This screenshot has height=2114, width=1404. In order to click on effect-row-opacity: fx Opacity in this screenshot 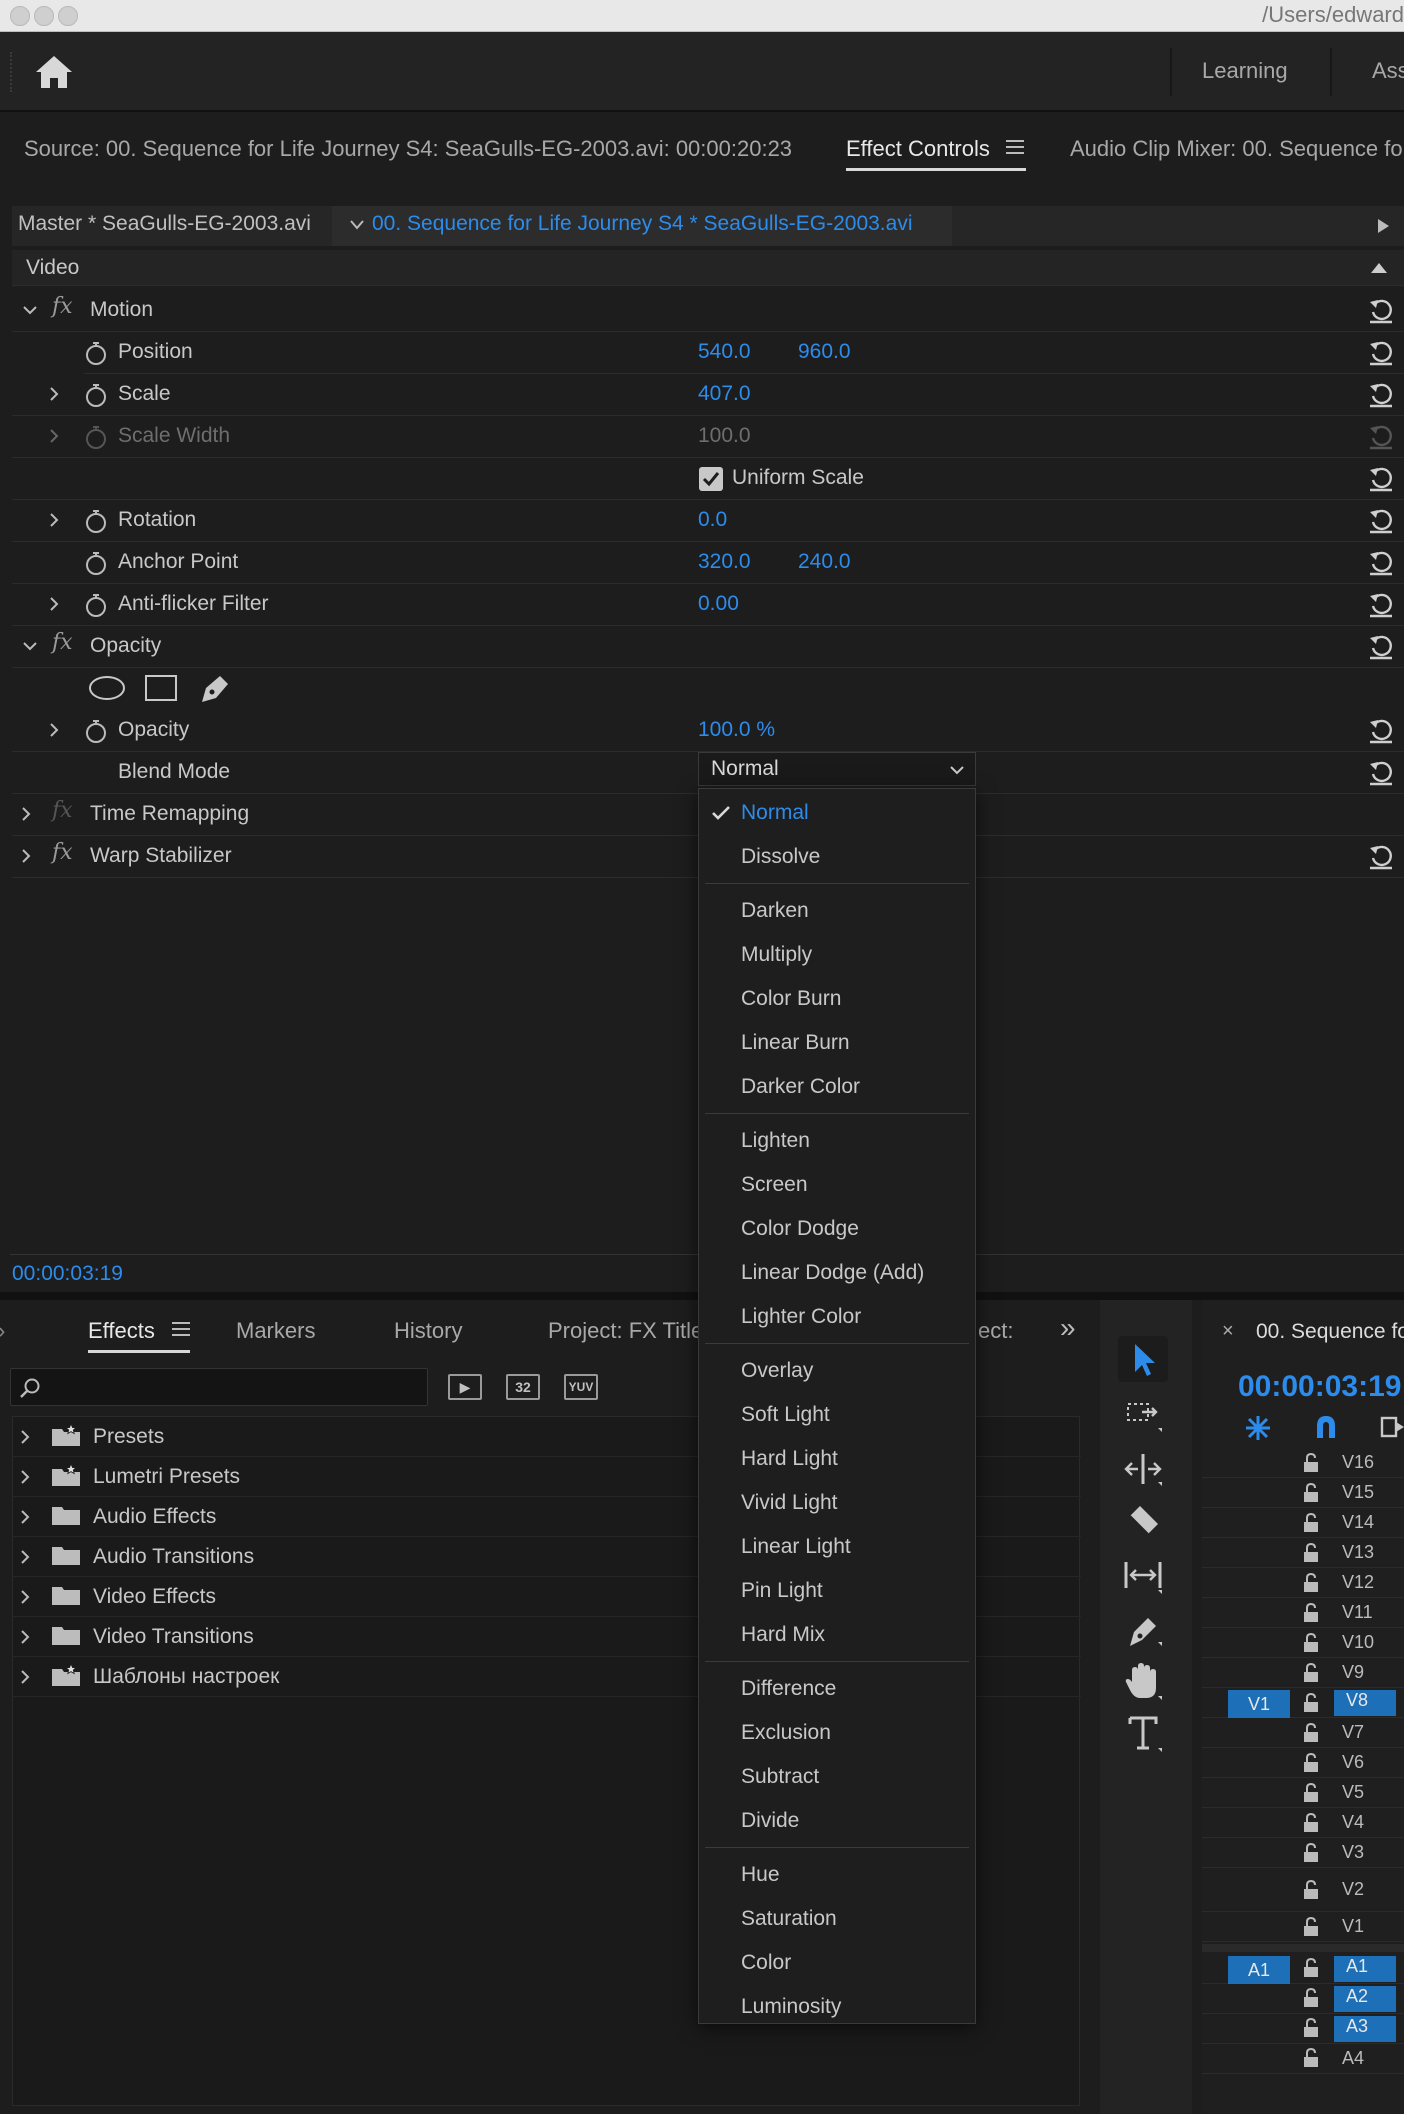, I will do `click(708, 647)`.